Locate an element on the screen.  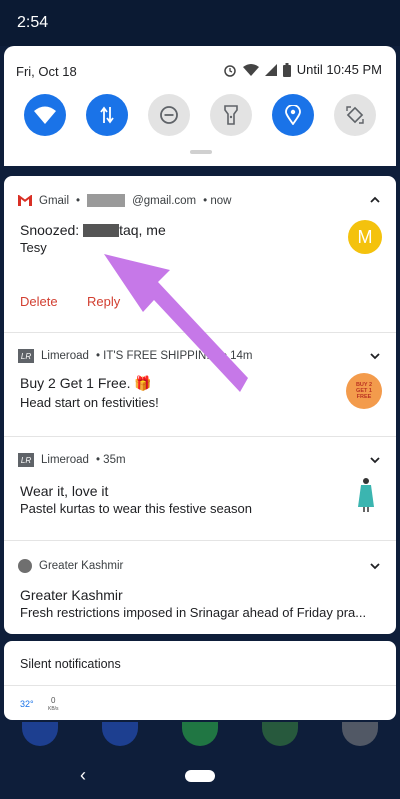
divider is located at coordinates (200, 685).